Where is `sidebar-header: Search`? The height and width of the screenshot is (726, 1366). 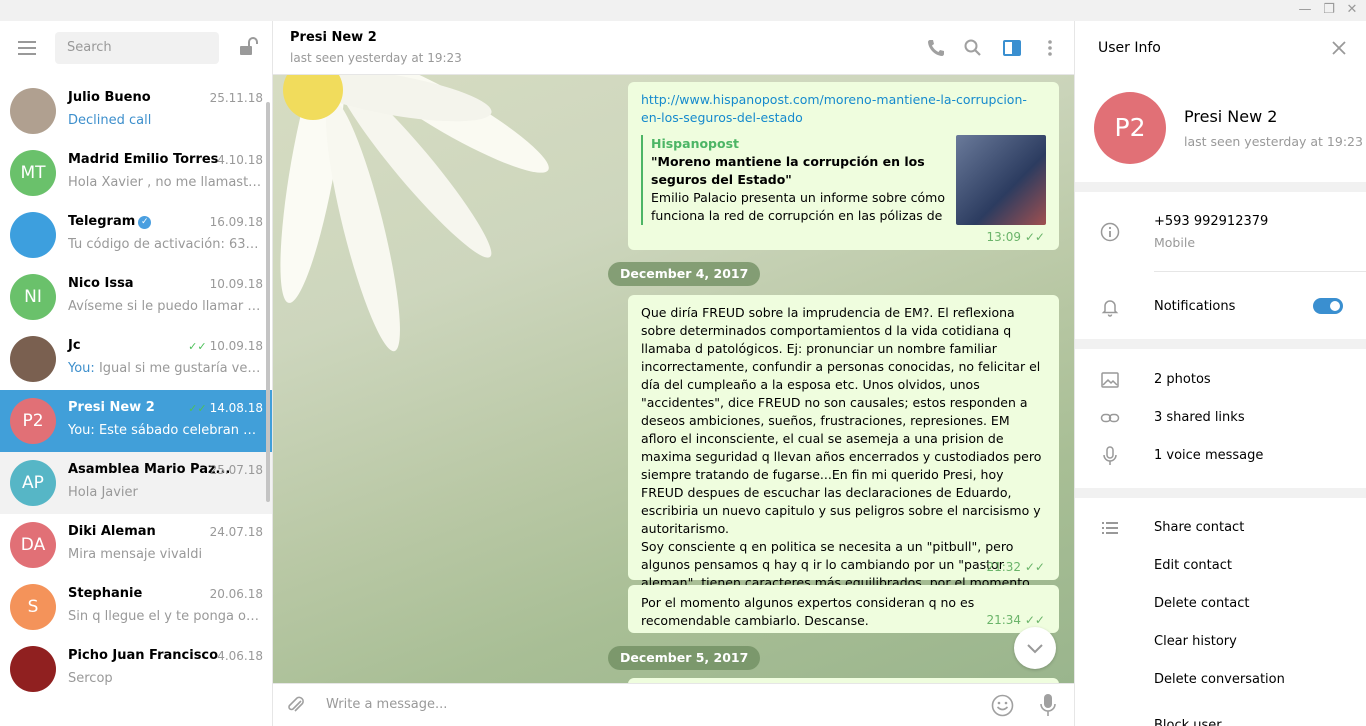 sidebar-header: Search is located at coordinates (136, 48).